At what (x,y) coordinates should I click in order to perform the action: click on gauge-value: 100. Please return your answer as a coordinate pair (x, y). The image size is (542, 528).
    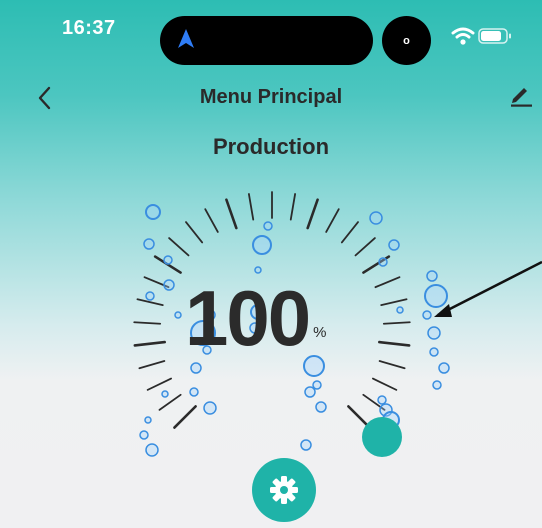
    Looking at the image, I should click on (248, 318).